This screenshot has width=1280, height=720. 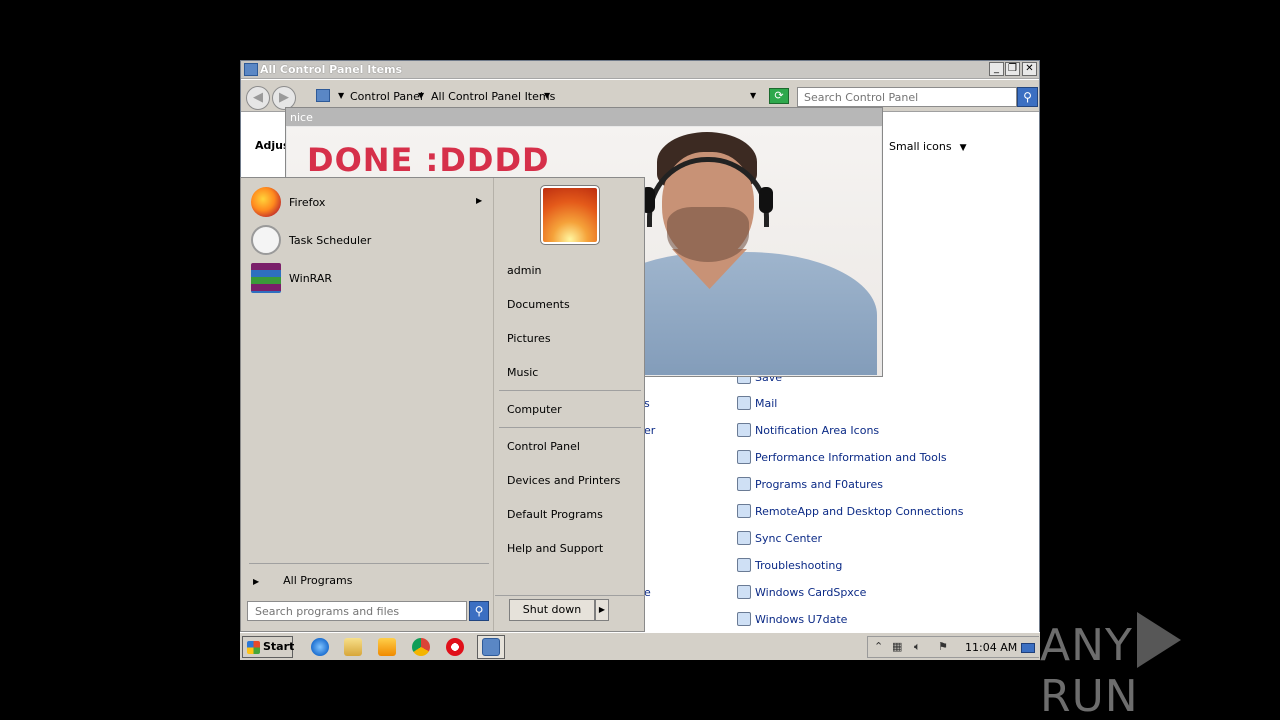 I want to click on explorer-icon, so click(x=353, y=647).